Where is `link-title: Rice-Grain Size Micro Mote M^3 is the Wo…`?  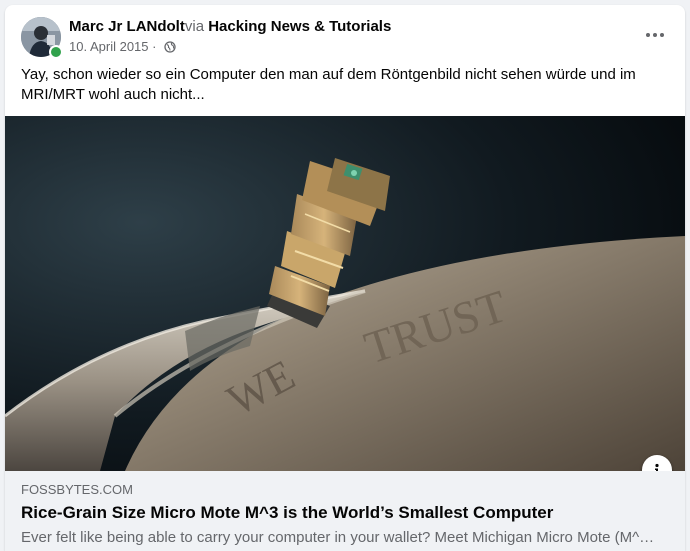 link-title: Rice-Grain Size Micro Mote M^3 is the Wo… is located at coordinates (287, 512).